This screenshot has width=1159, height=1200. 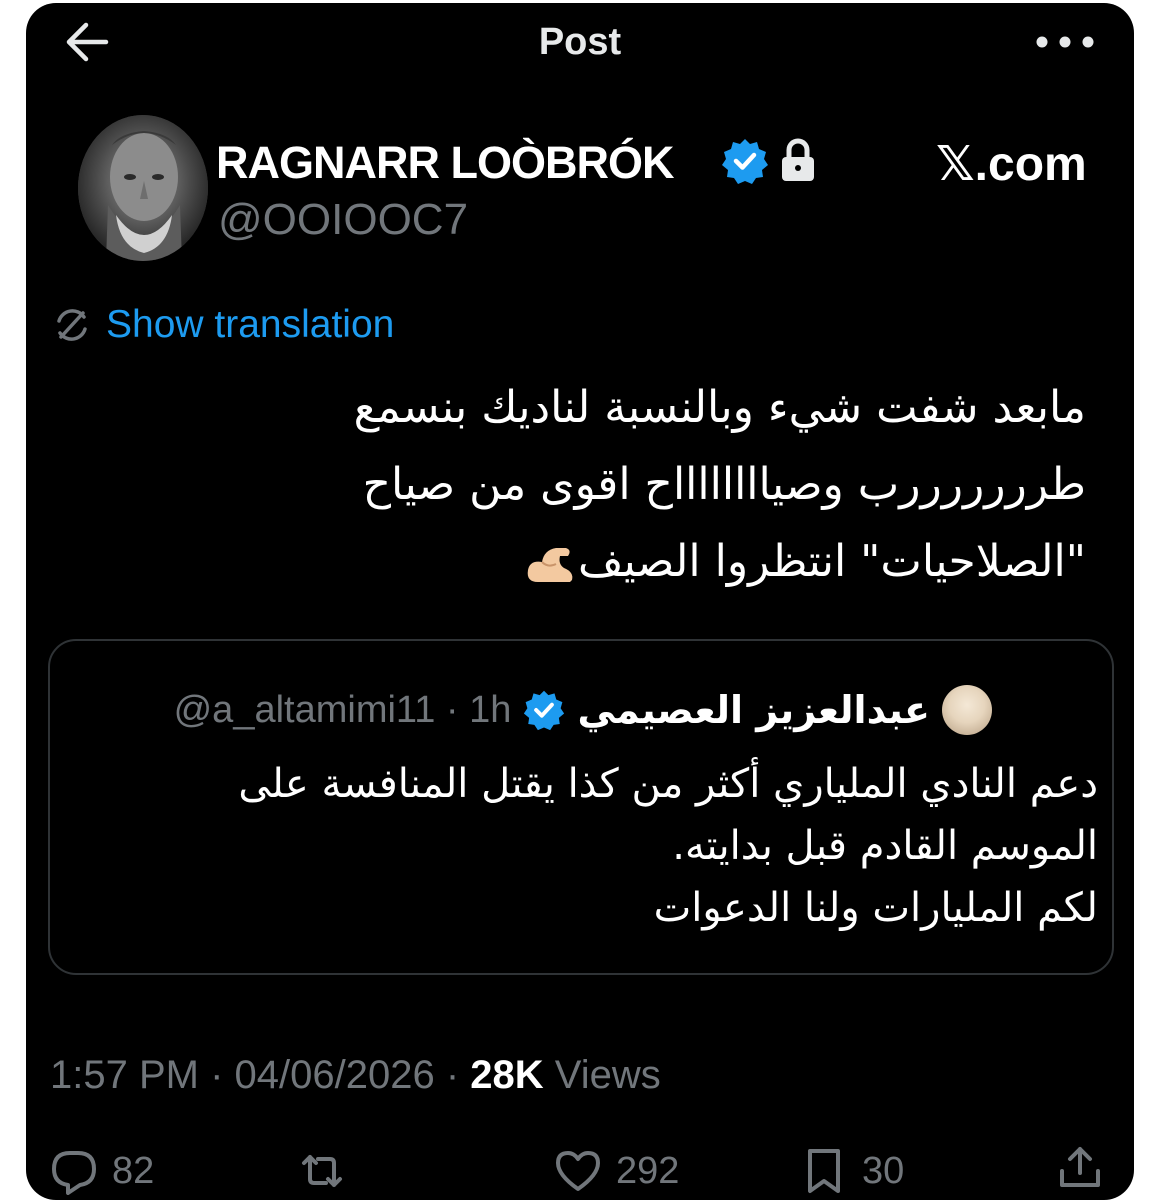 What do you see at coordinates (832, 561) in the screenshot?
I see `tweet-line-text: "الصلاحيات" انتظروا الصيف` at bounding box center [832, 561].